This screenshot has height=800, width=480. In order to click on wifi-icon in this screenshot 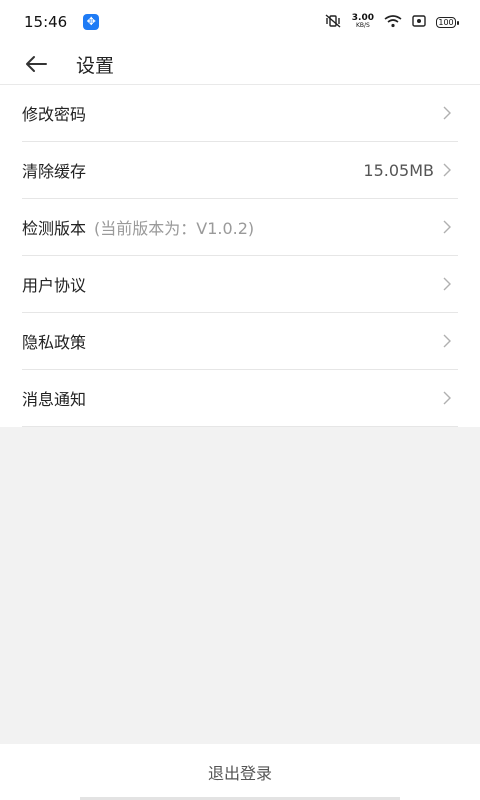, I will do `click(393, 22)`.